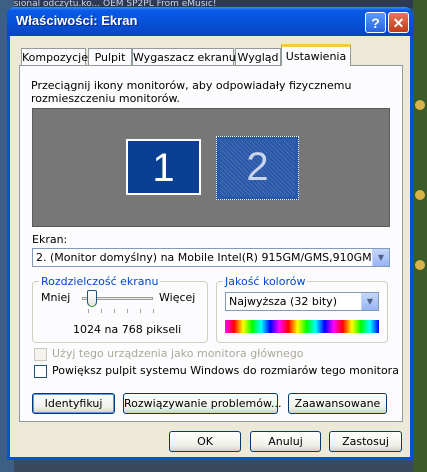  I want to click on resolution-slider-ticks, so click(121, 311).